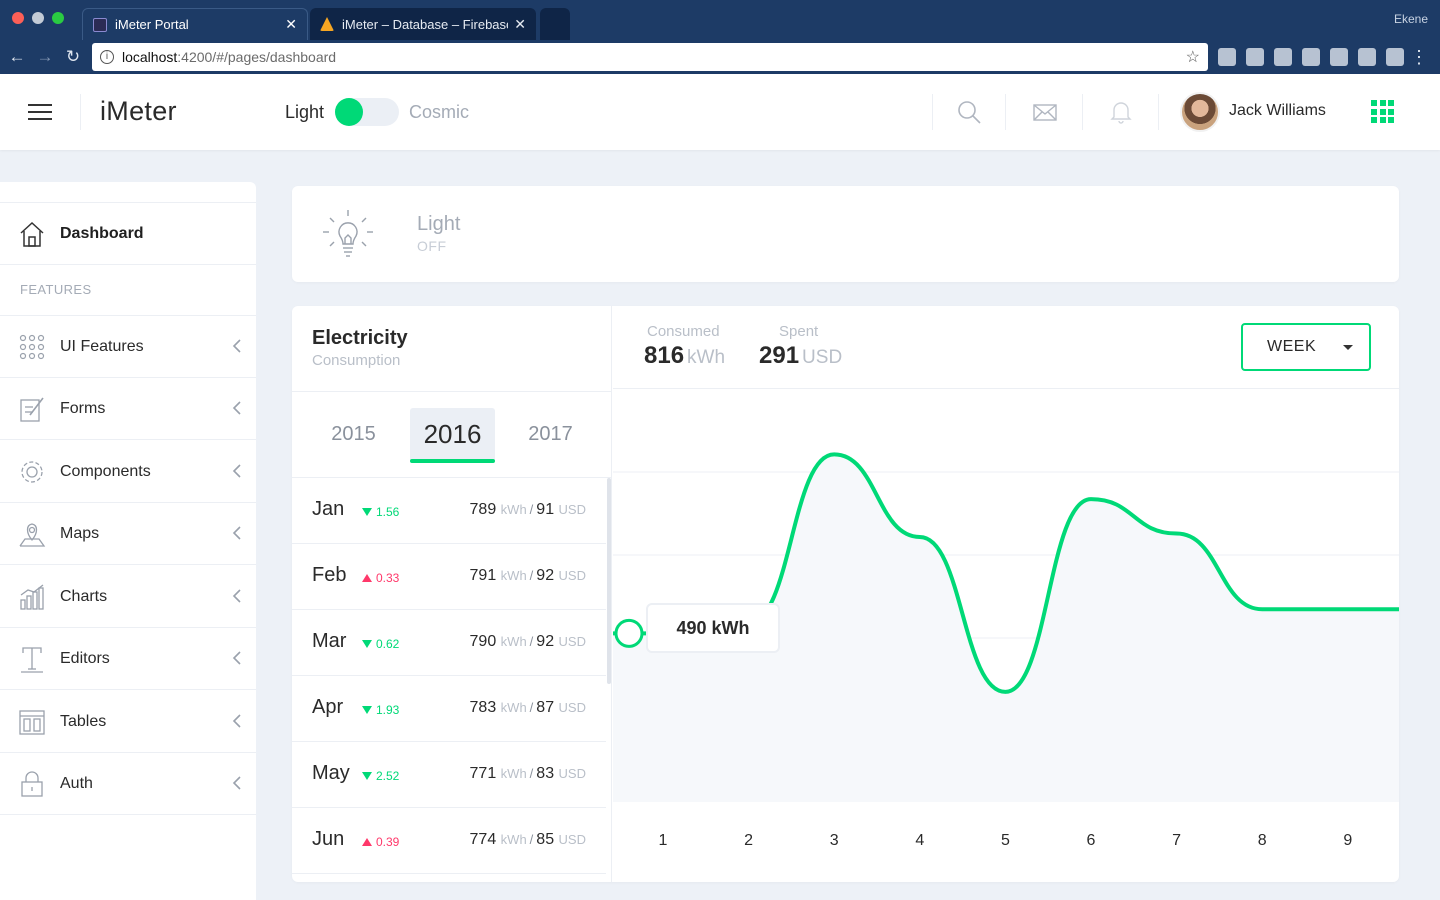 The image size is (1440, 900). I want to click on consumed-number: 816, so click(664, 355).